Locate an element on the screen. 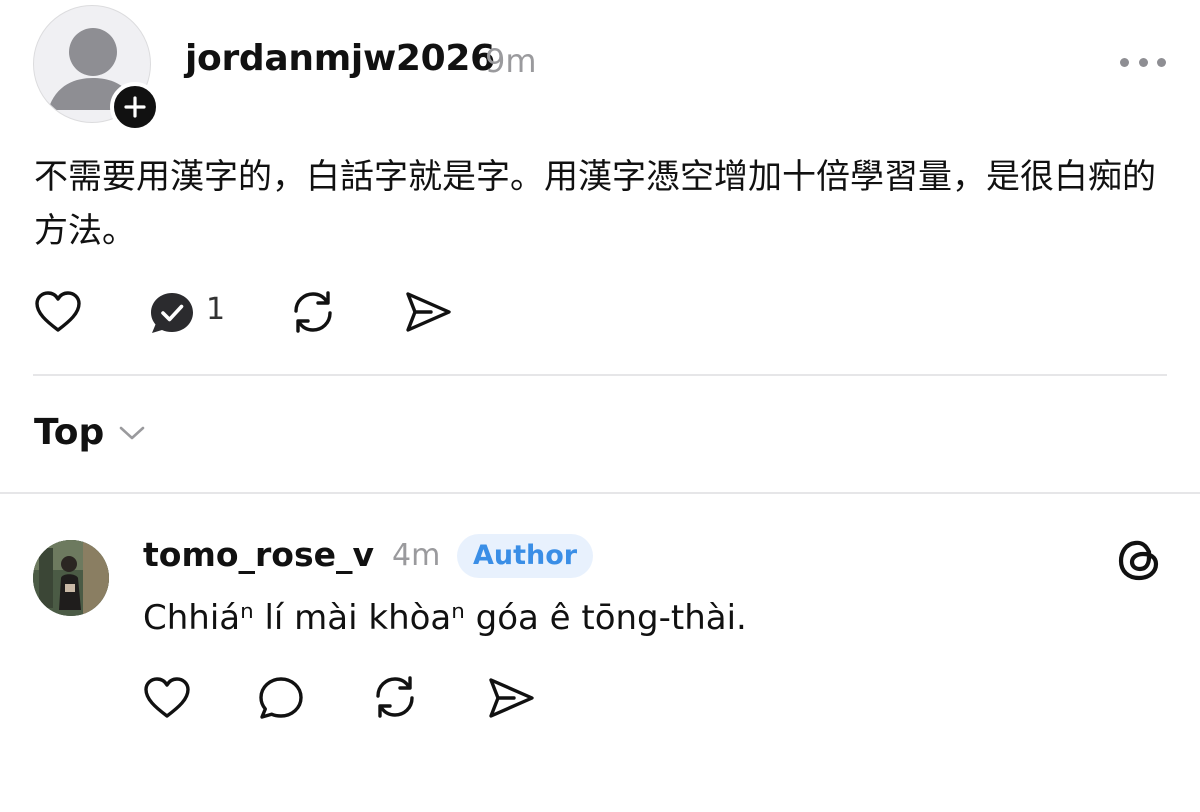 Image resolution: width=1200 pixels, height=812 pixels. post-username: jordanmjw2026 is located at coordinates (340, 58).